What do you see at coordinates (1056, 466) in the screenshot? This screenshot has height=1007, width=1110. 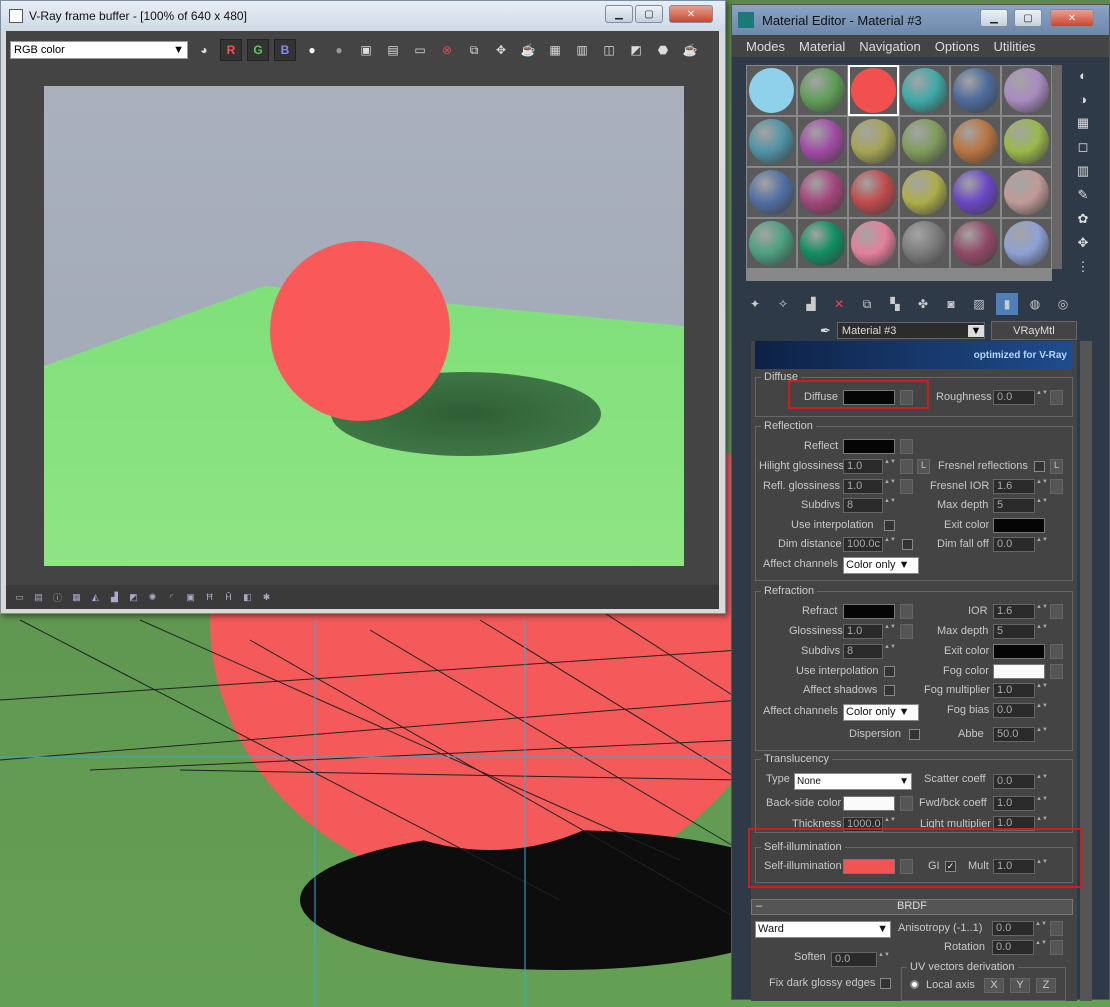 I see `fresnel-lock-button: L` at bounding box center [1056, 466].